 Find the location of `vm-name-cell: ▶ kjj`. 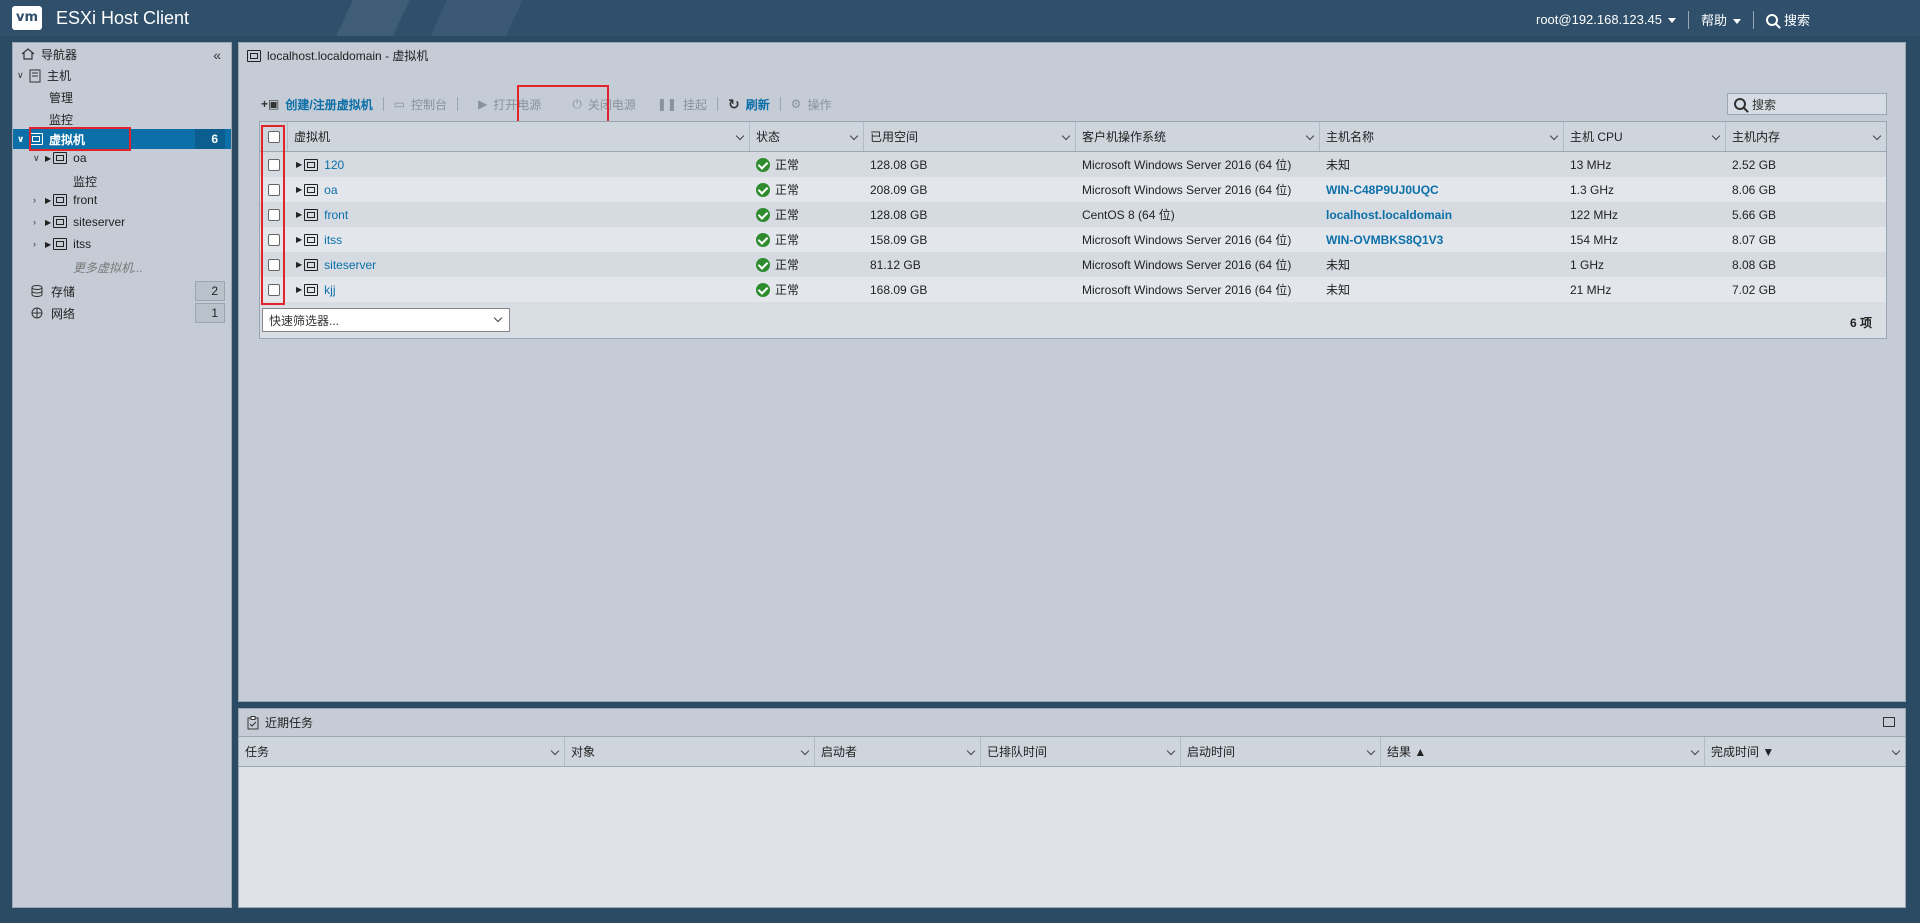

vm-name-cell: ▶ kjj is located at coordinates (519, 289).